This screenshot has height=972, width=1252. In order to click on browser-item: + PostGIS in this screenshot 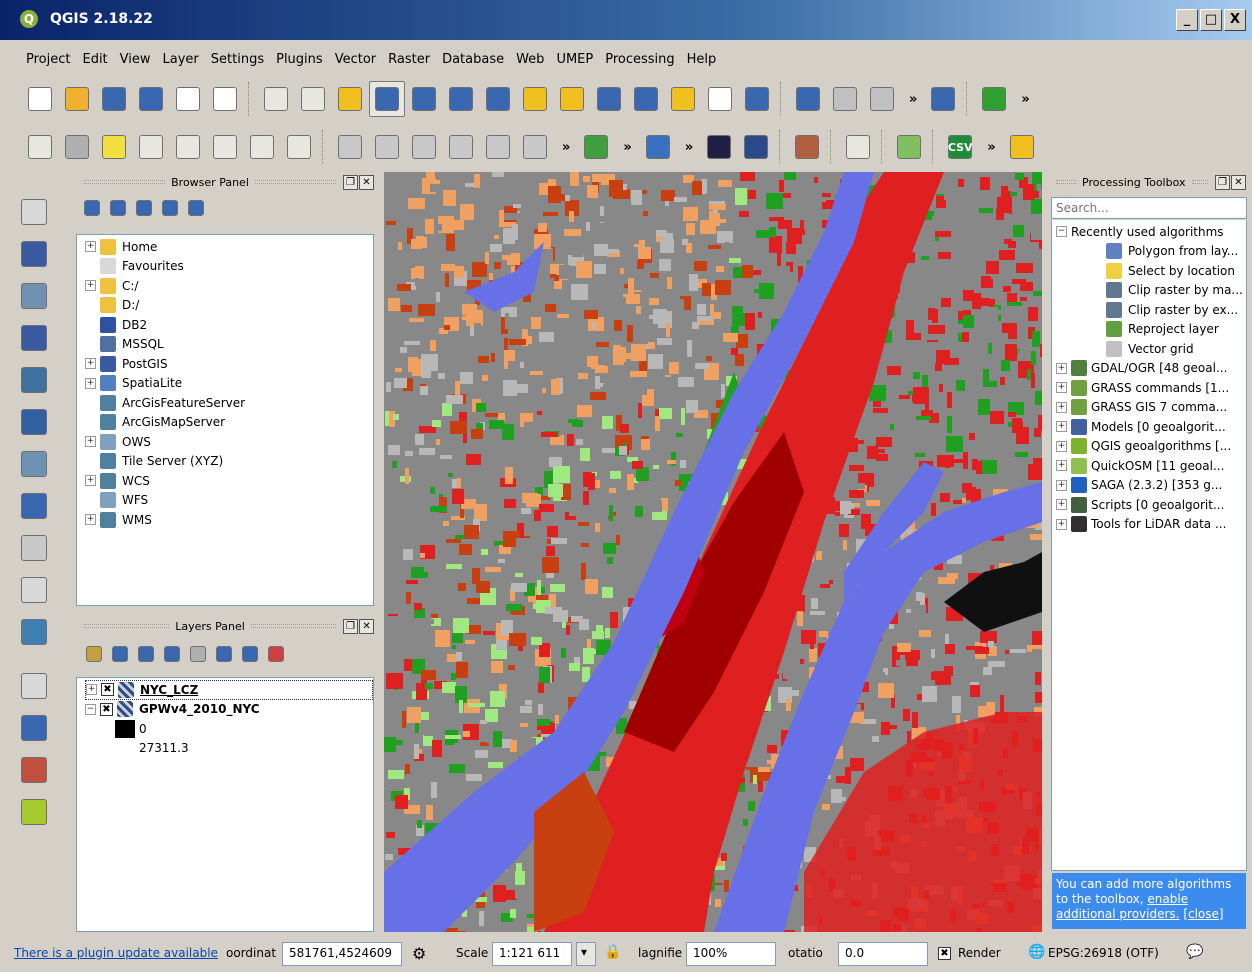, I will do `click(229, 364)`.